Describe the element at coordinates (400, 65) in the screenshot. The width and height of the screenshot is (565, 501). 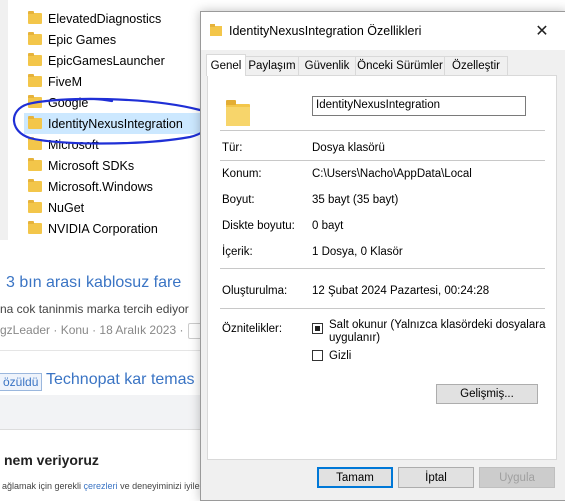
I see `tab-previous-versions: Önceki Sürümler` at that location.